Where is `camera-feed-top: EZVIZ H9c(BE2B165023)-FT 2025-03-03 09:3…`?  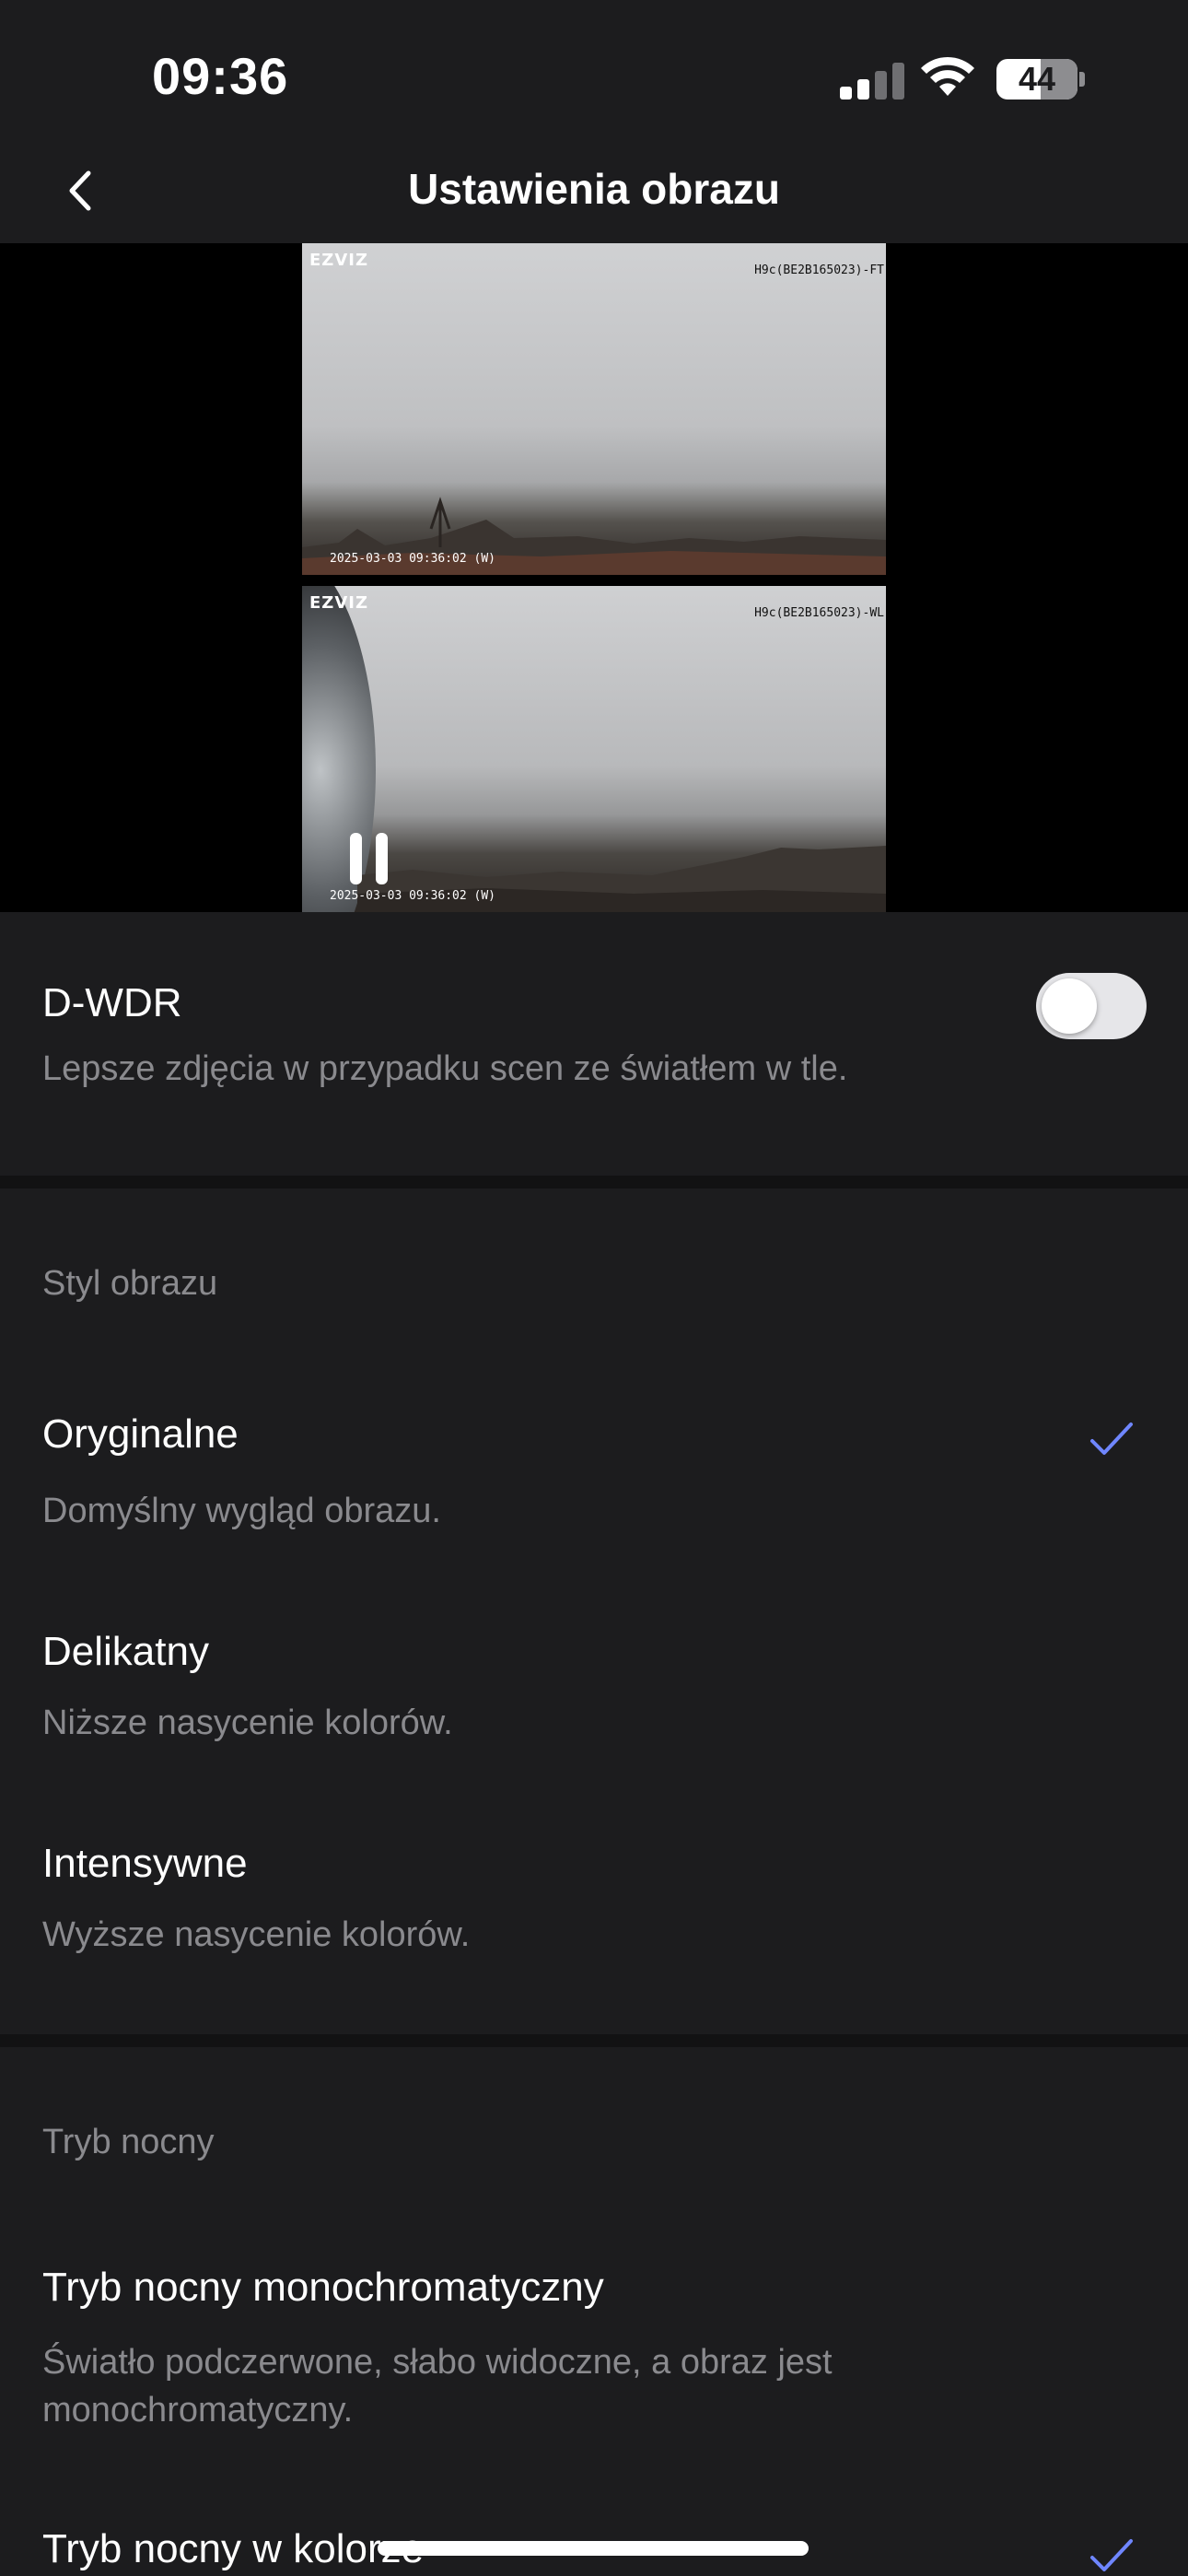 camera-feed-top: EZVIZ H9c(BE2B165023)-FT 2025-03-03 09:3… is located at coordinates (594, 409).